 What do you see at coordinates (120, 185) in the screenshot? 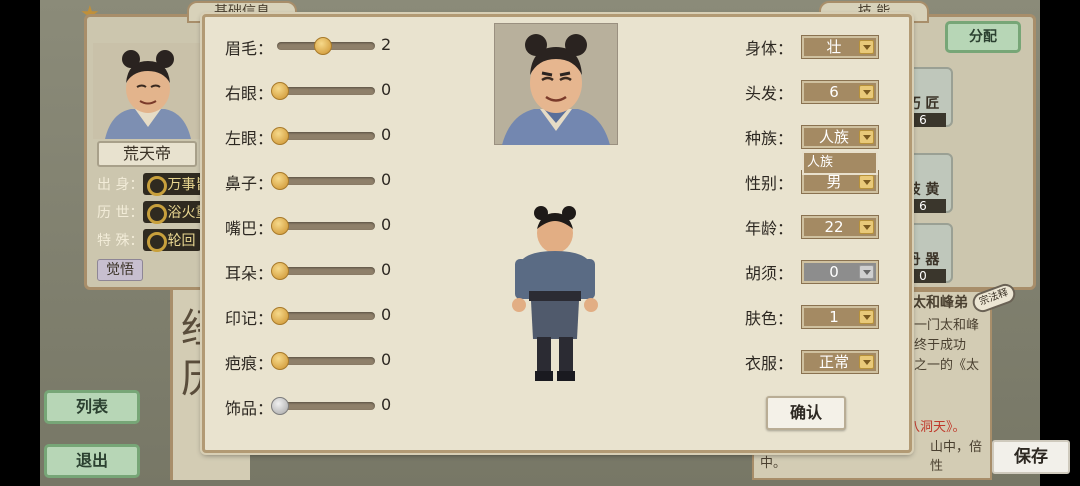
I see `origin-label: 出 身：` at bounding box center [120, 185].